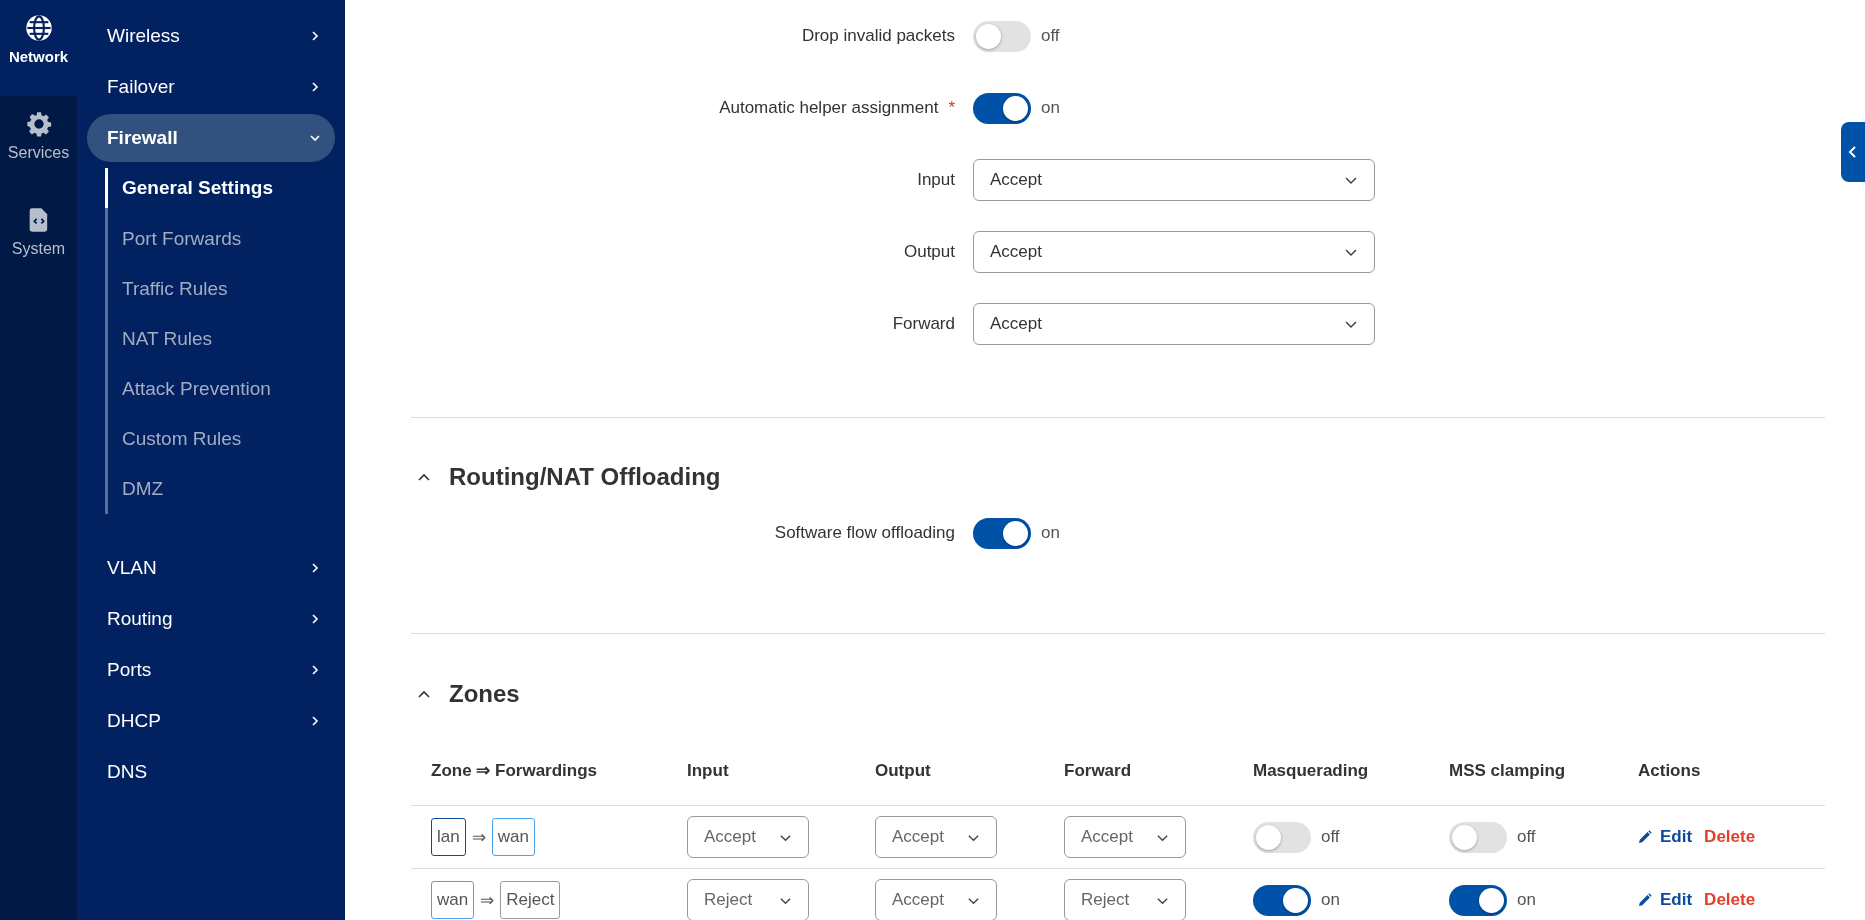 The width and height of the screenshot is (1865, 920). What do you see at coordinates (1721, 783) in the screenshot?
I see `column-header: Actions` at bounding box center [1721, 783].